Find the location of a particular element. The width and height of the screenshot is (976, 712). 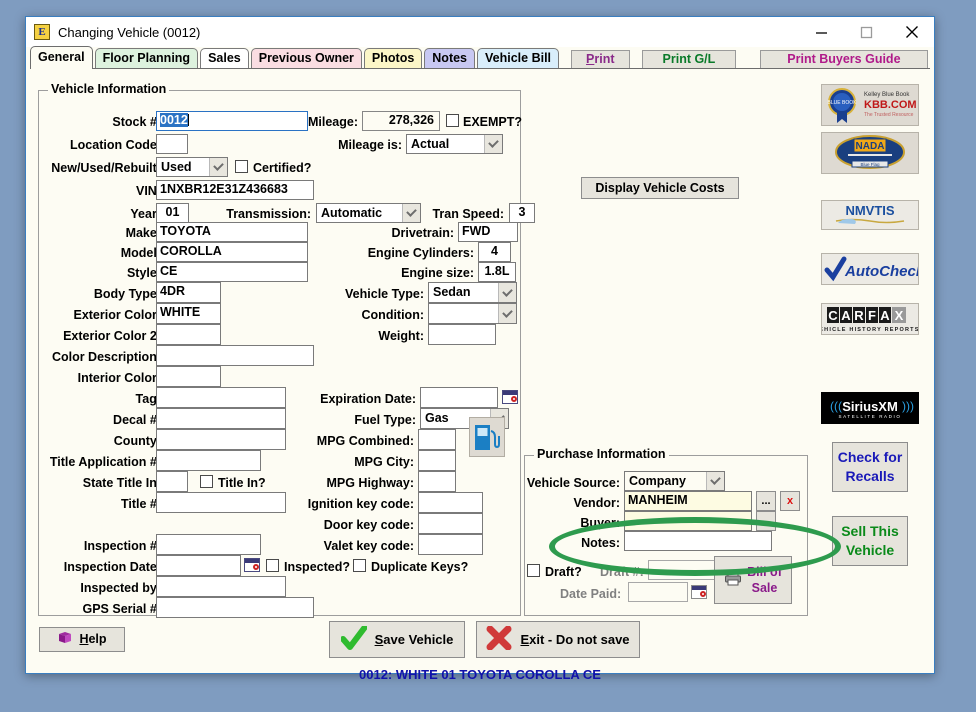

transmission-select: Automatic is located at coordinates (368, 213).